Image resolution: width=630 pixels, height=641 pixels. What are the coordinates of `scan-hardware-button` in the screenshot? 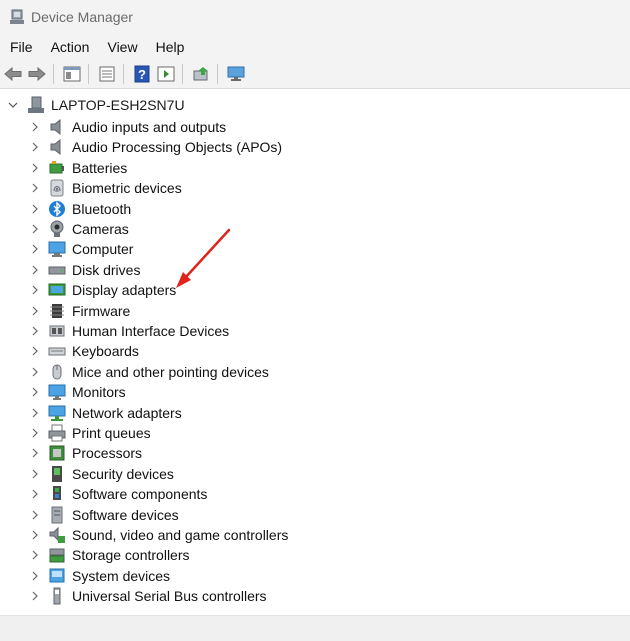 It's located at (236, 74).